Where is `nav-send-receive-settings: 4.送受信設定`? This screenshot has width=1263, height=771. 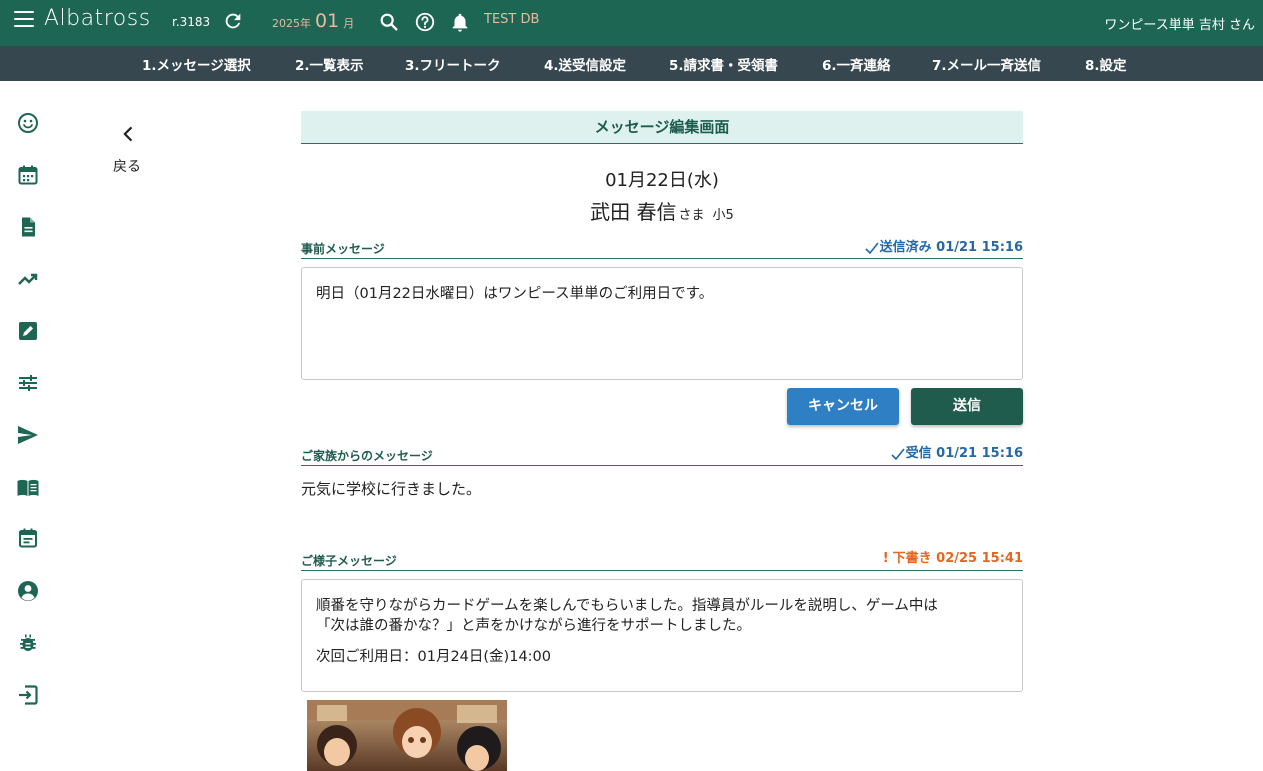 nav-send-receive-settings: 4.送受信設定 is located at coordinates (585, 64).